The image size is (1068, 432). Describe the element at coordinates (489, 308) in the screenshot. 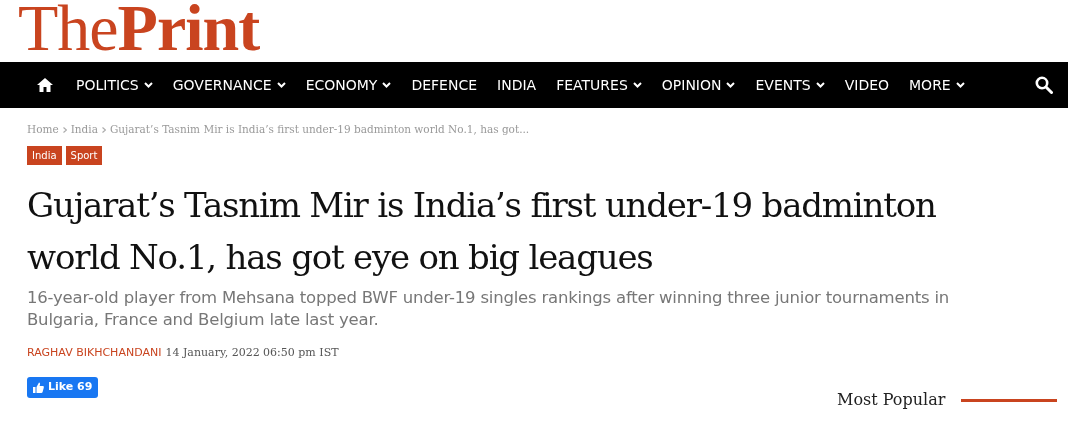

I see `article-subtitle: 16-year-old player from Mehsana topped BWF under-19 singles rankings after winning three junior tournaments in Bulgaria, France and Belgium late last year.` at that location.